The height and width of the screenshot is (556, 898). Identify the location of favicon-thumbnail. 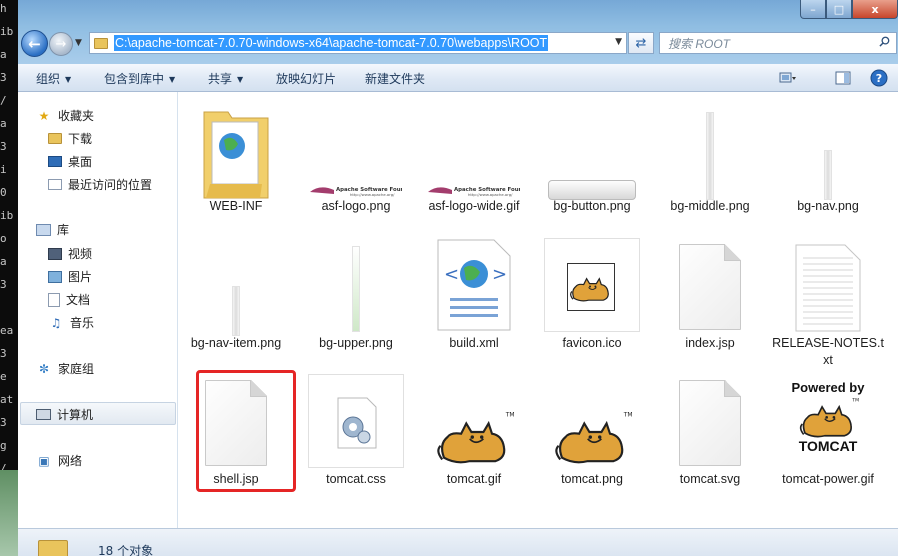
(592, 285).